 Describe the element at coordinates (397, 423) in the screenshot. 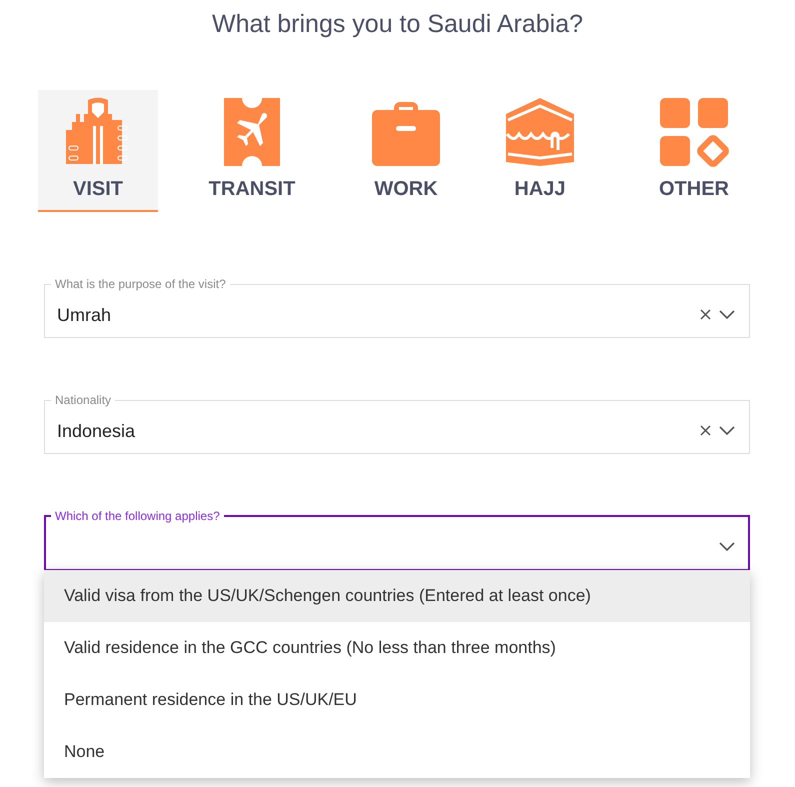

I see `select-field: Nationality Indonesia` at that location.